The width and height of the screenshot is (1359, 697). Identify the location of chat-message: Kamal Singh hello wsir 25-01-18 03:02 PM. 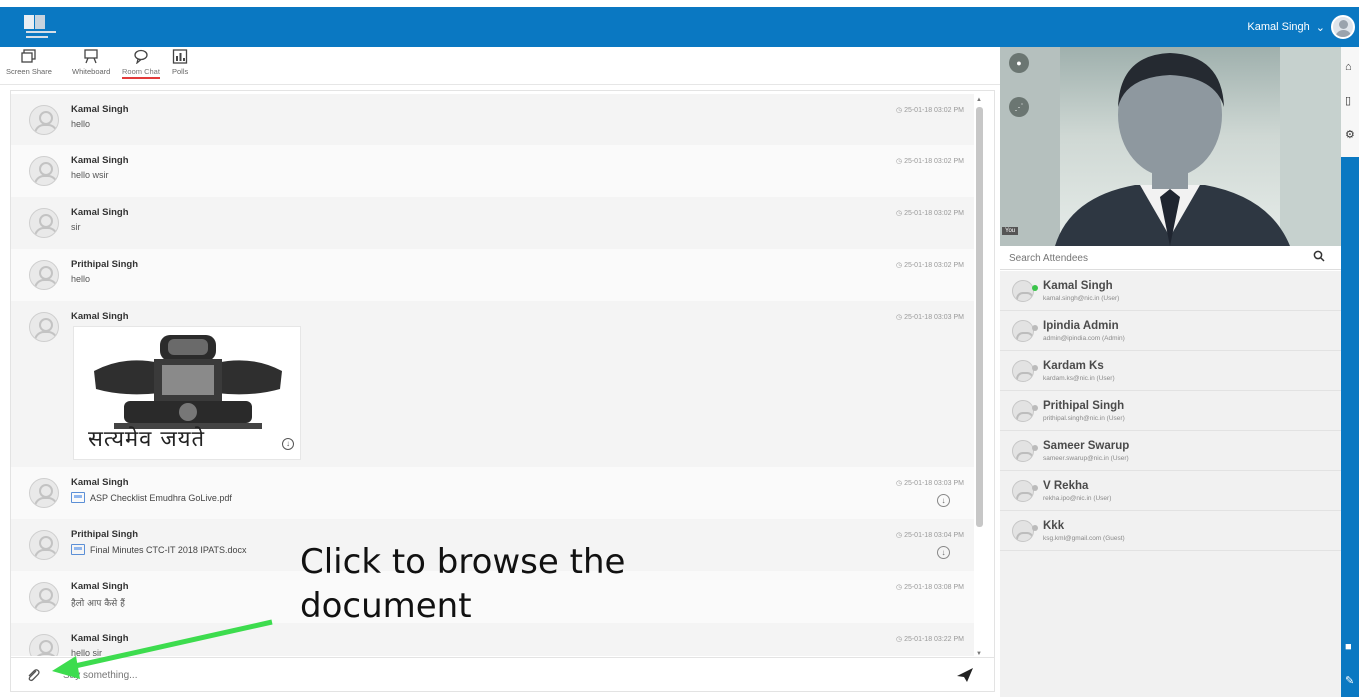
(492, 171).